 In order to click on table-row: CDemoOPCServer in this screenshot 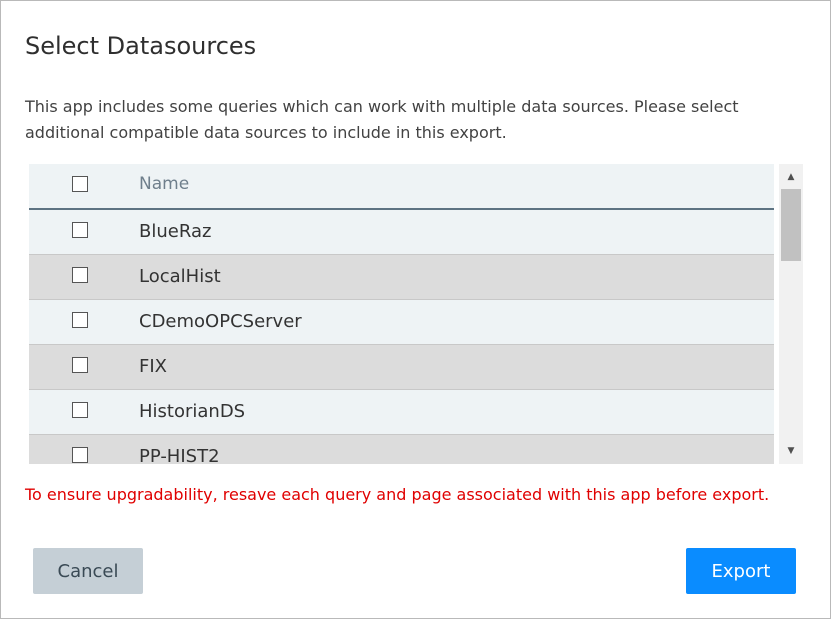, I will do `click(401, 322)`.